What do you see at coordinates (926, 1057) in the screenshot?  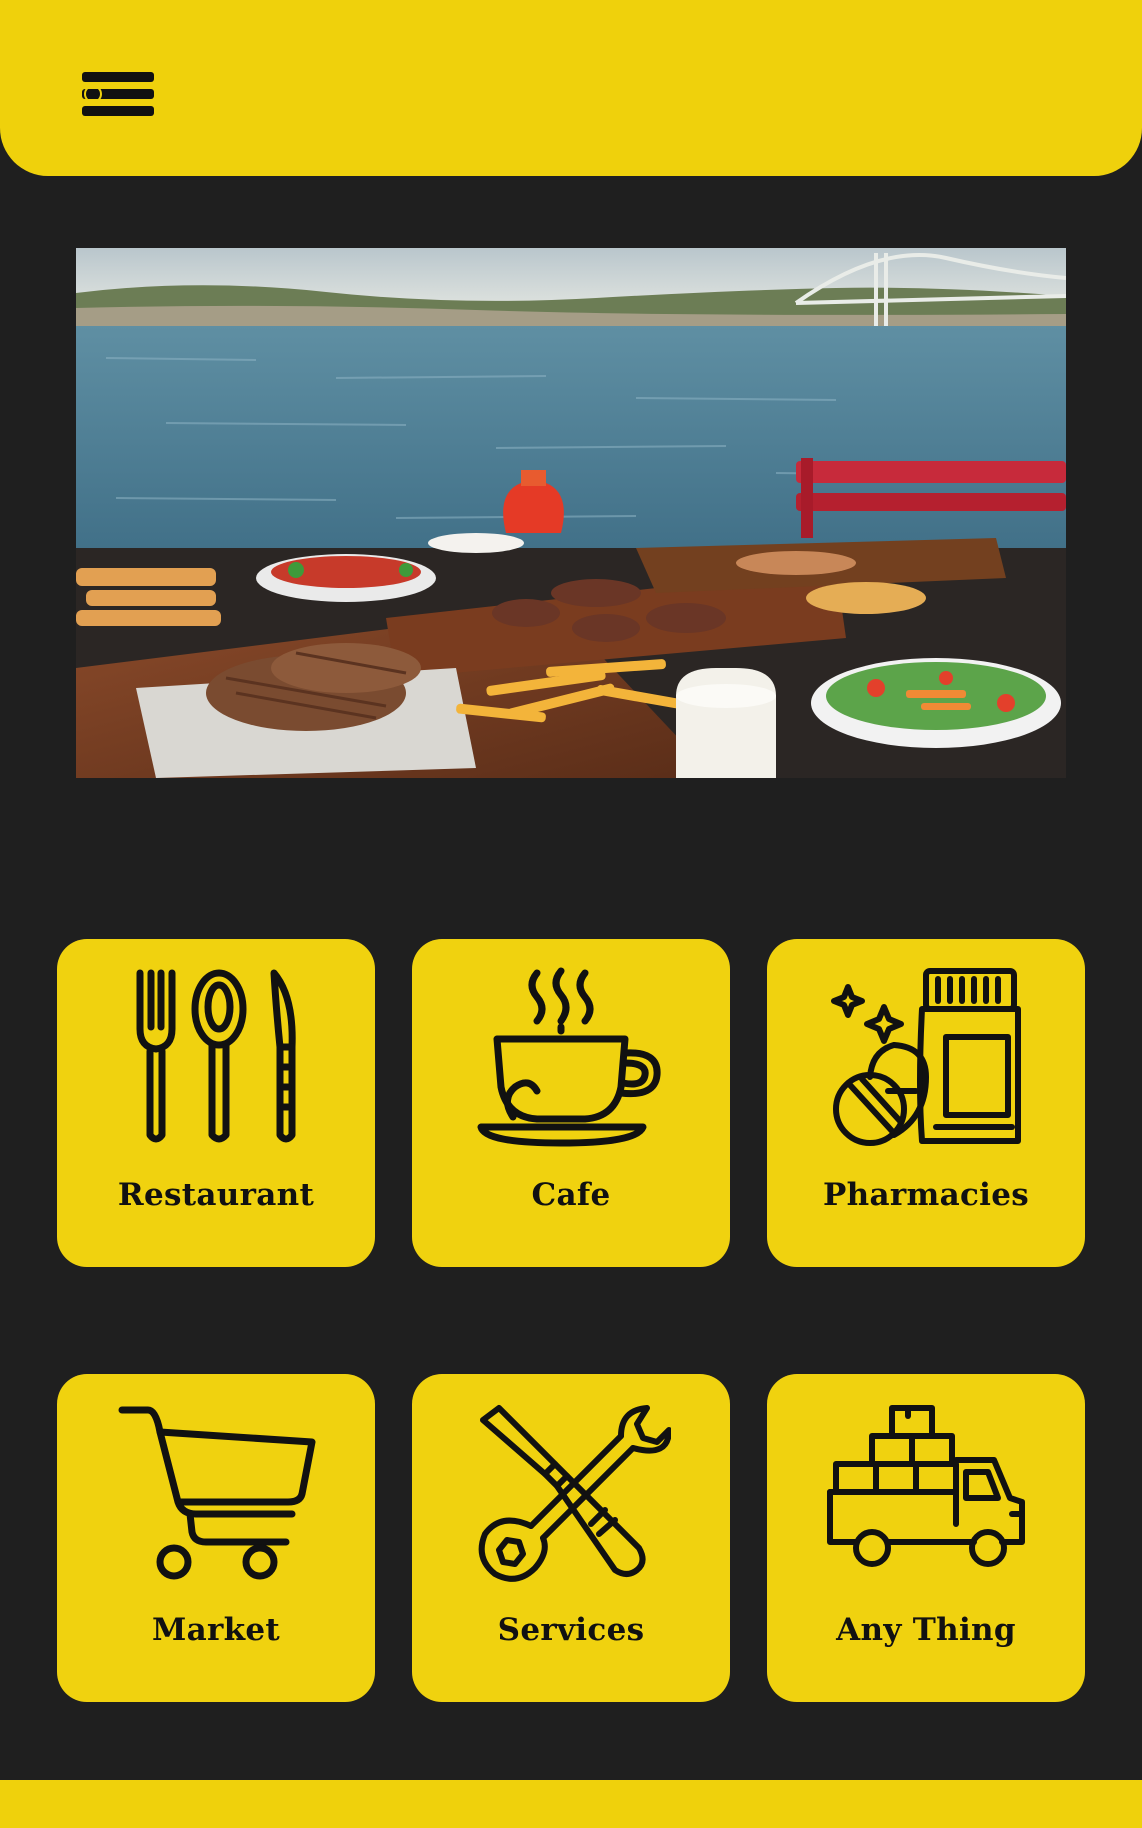 I see `medicine-bottle-icon` at bounding box center [926, 1057].